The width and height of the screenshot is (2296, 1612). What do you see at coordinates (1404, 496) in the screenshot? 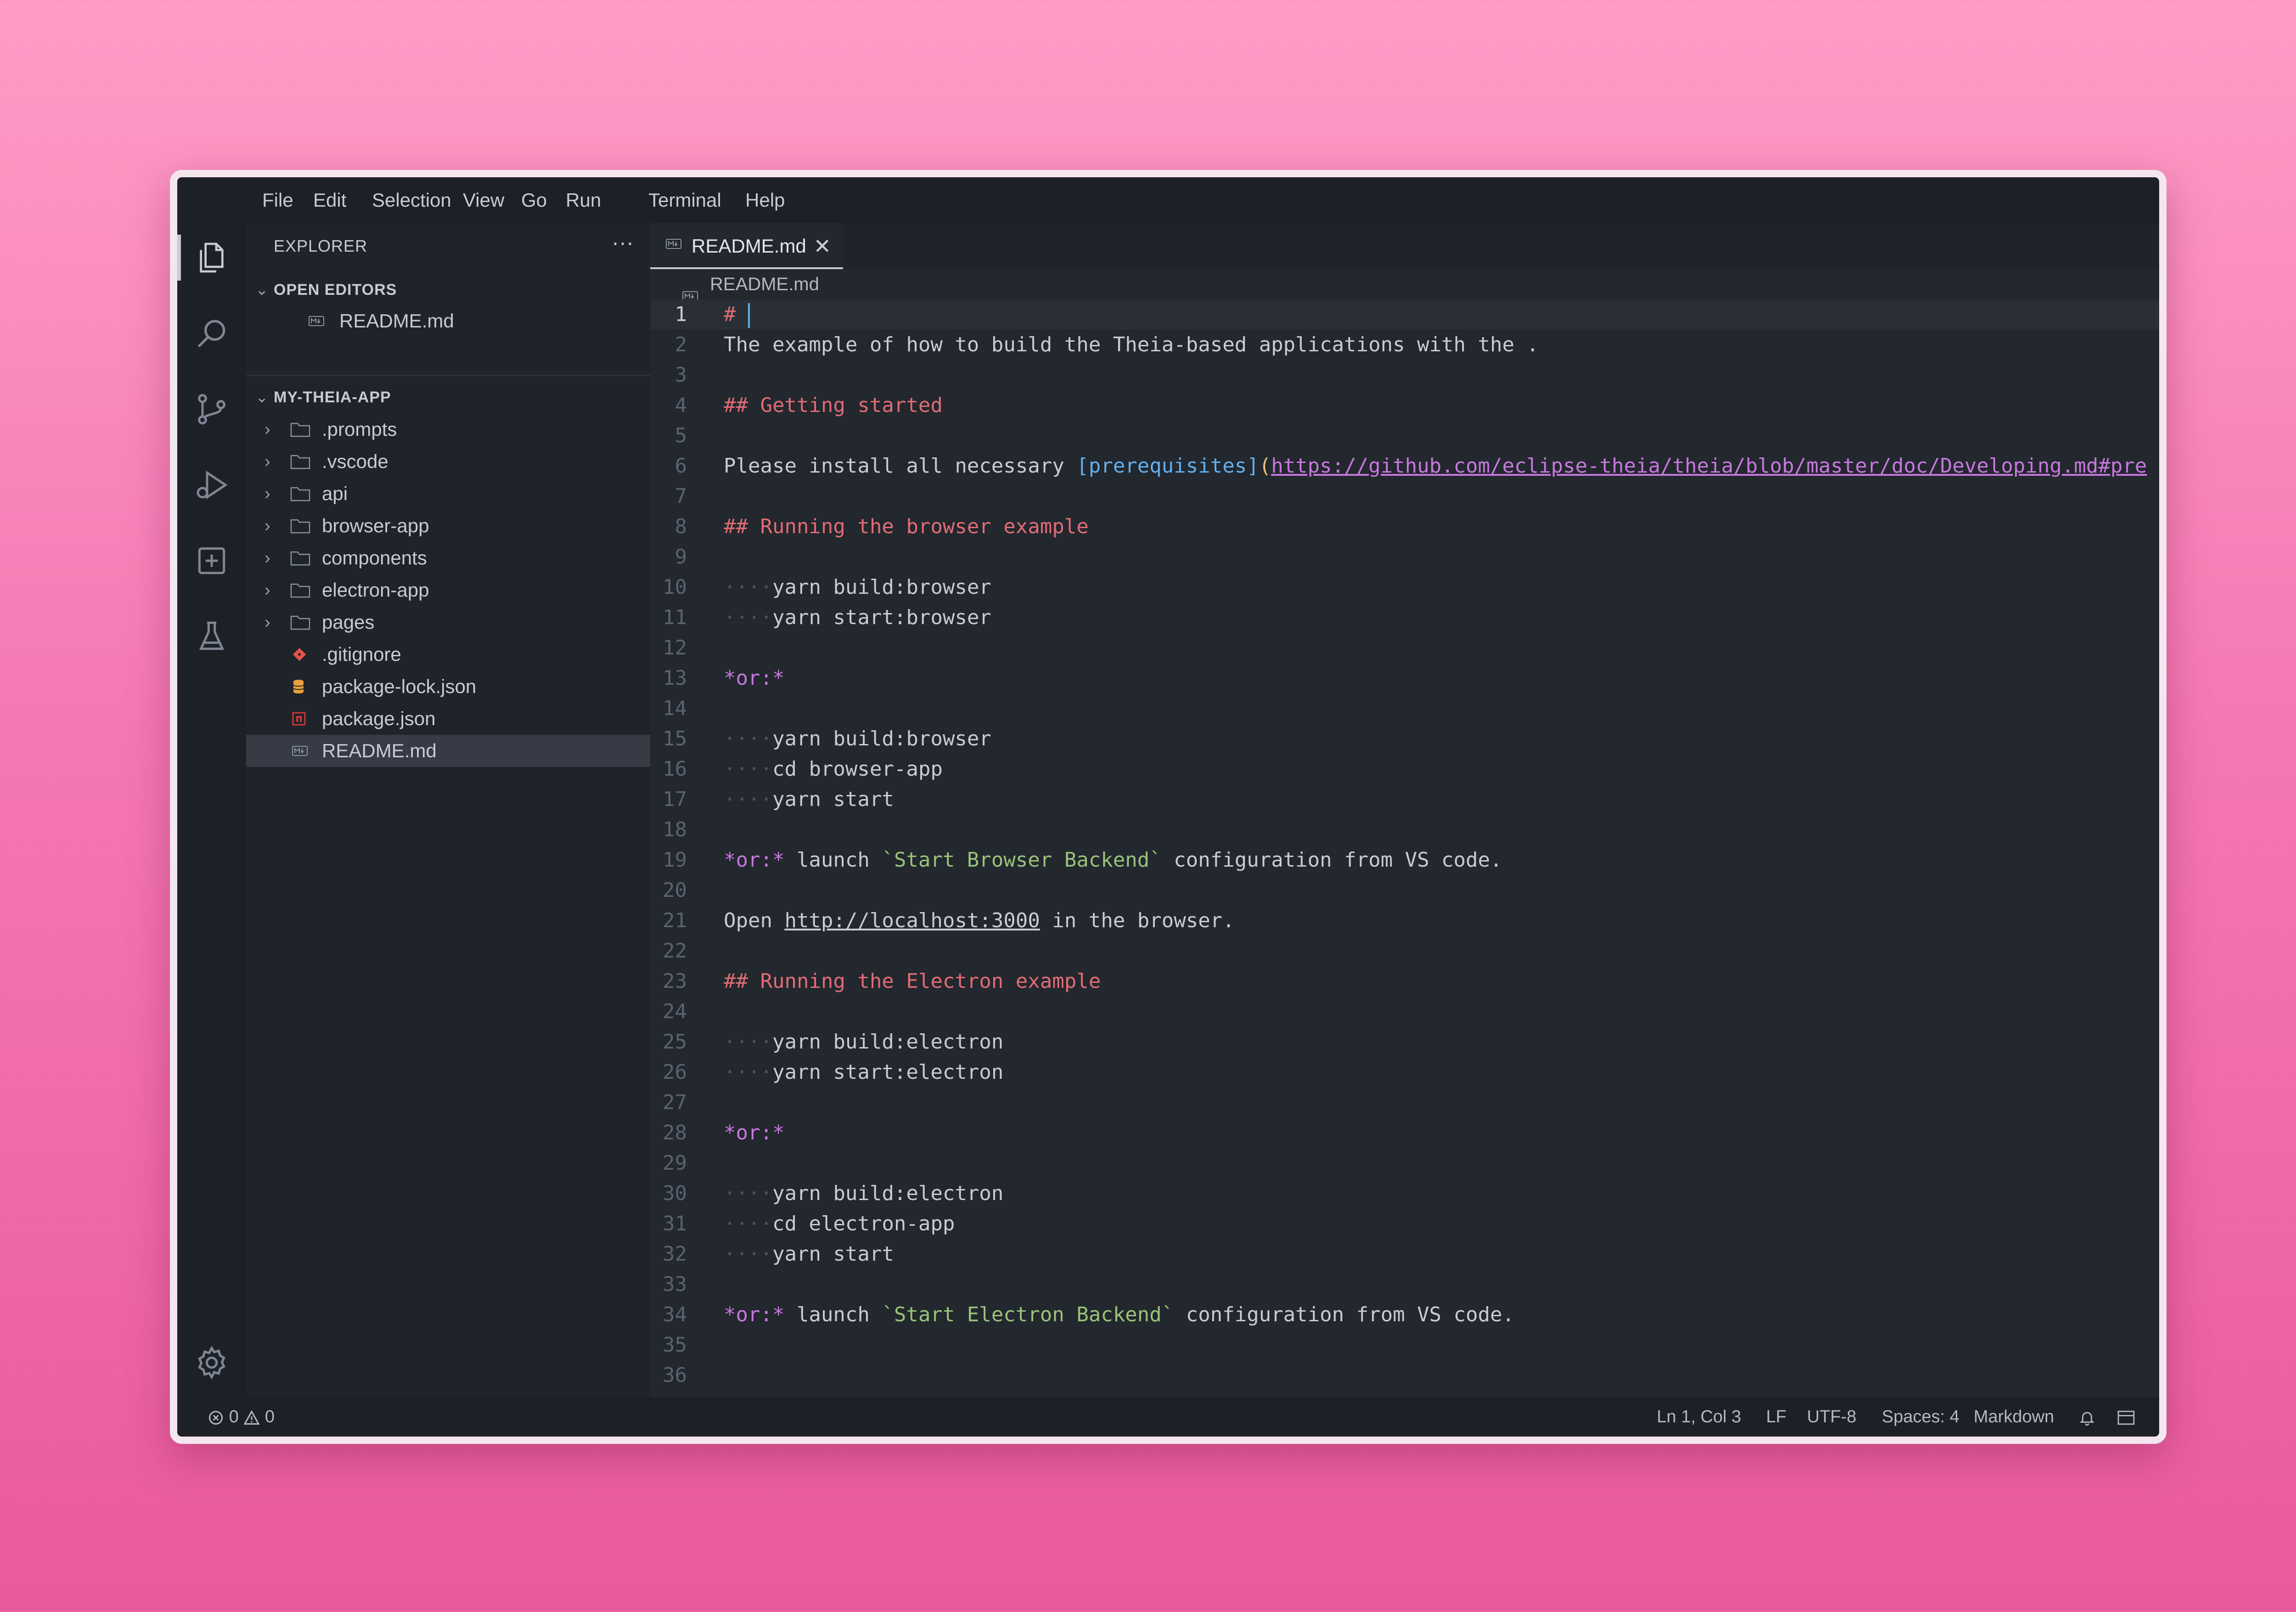
I see `code-line: 7` at bounding box center [1404, 496].